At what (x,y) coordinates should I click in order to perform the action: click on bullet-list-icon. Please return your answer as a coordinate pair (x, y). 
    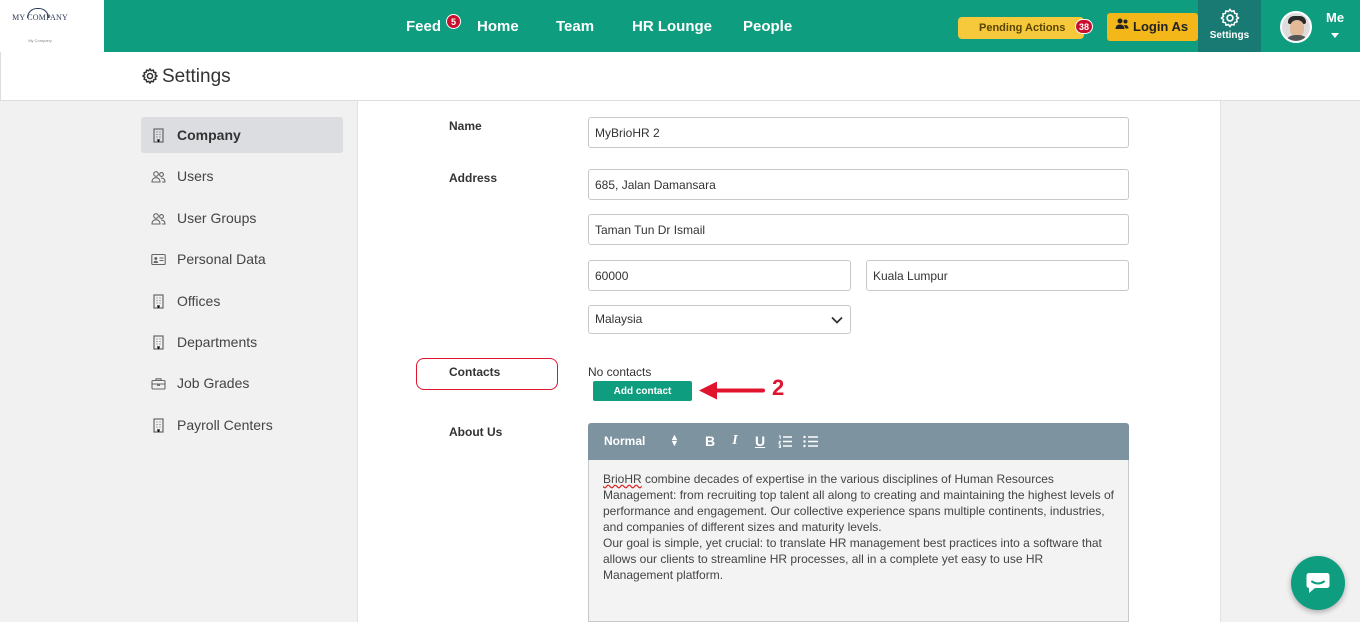
    Looking at the image, I should click on (810, 441).